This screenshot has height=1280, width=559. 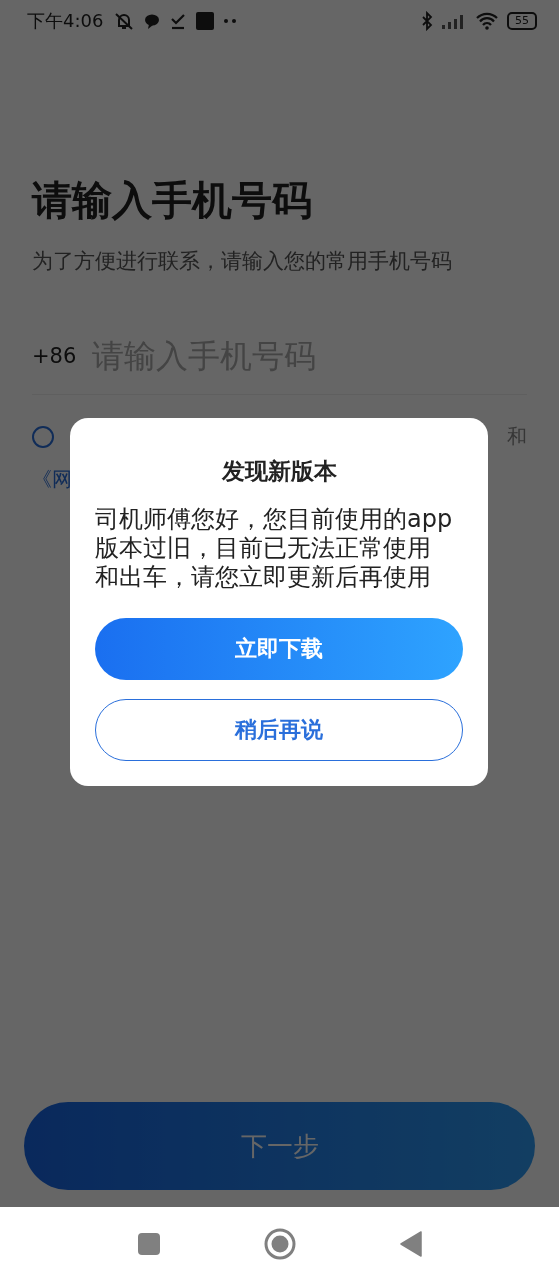 I want to click on recent-apps-icon, so click(x=148, y=1243).